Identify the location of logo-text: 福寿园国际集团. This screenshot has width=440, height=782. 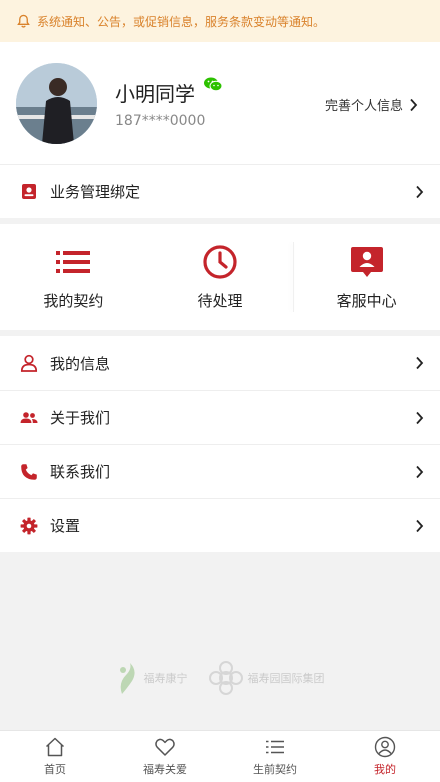
(286, 678).